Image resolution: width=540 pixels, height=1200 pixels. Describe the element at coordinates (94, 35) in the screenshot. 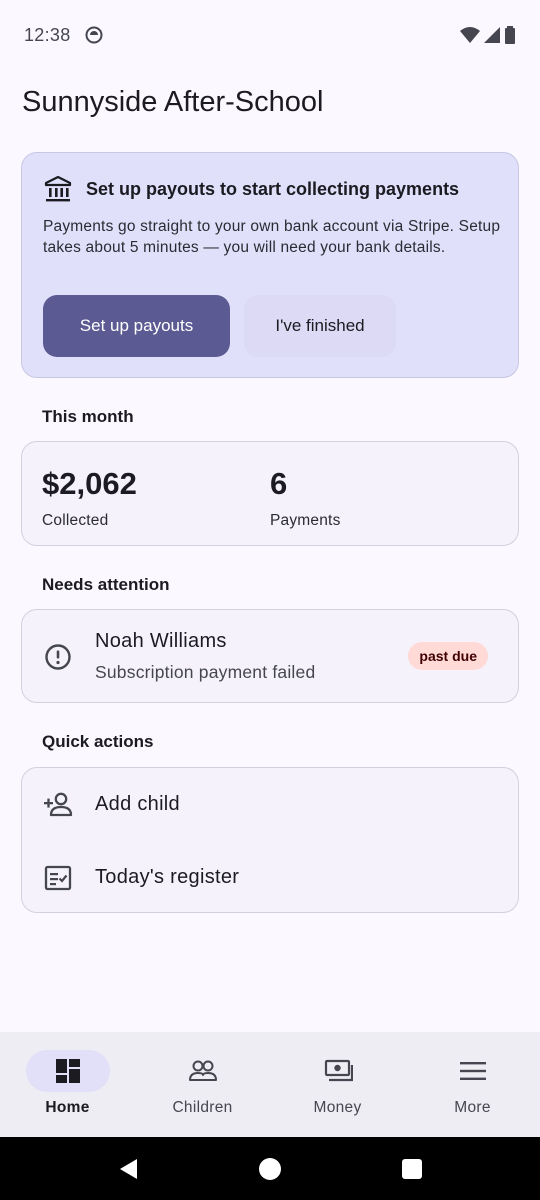

I see `notification-app-icon` at that location.